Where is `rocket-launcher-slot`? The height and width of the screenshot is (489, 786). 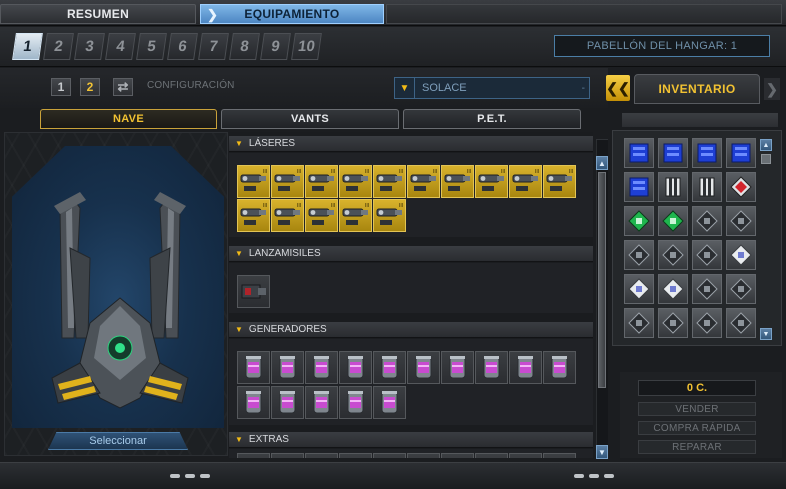
rocket-launcher-slot is located at coordinates (253, 291).